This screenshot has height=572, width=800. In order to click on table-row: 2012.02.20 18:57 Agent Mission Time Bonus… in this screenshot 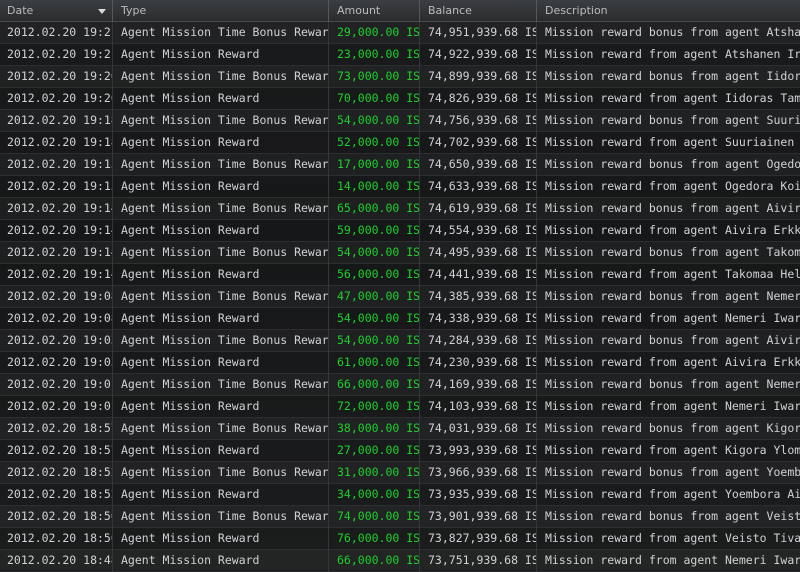, I will do `click(400, 429)`.